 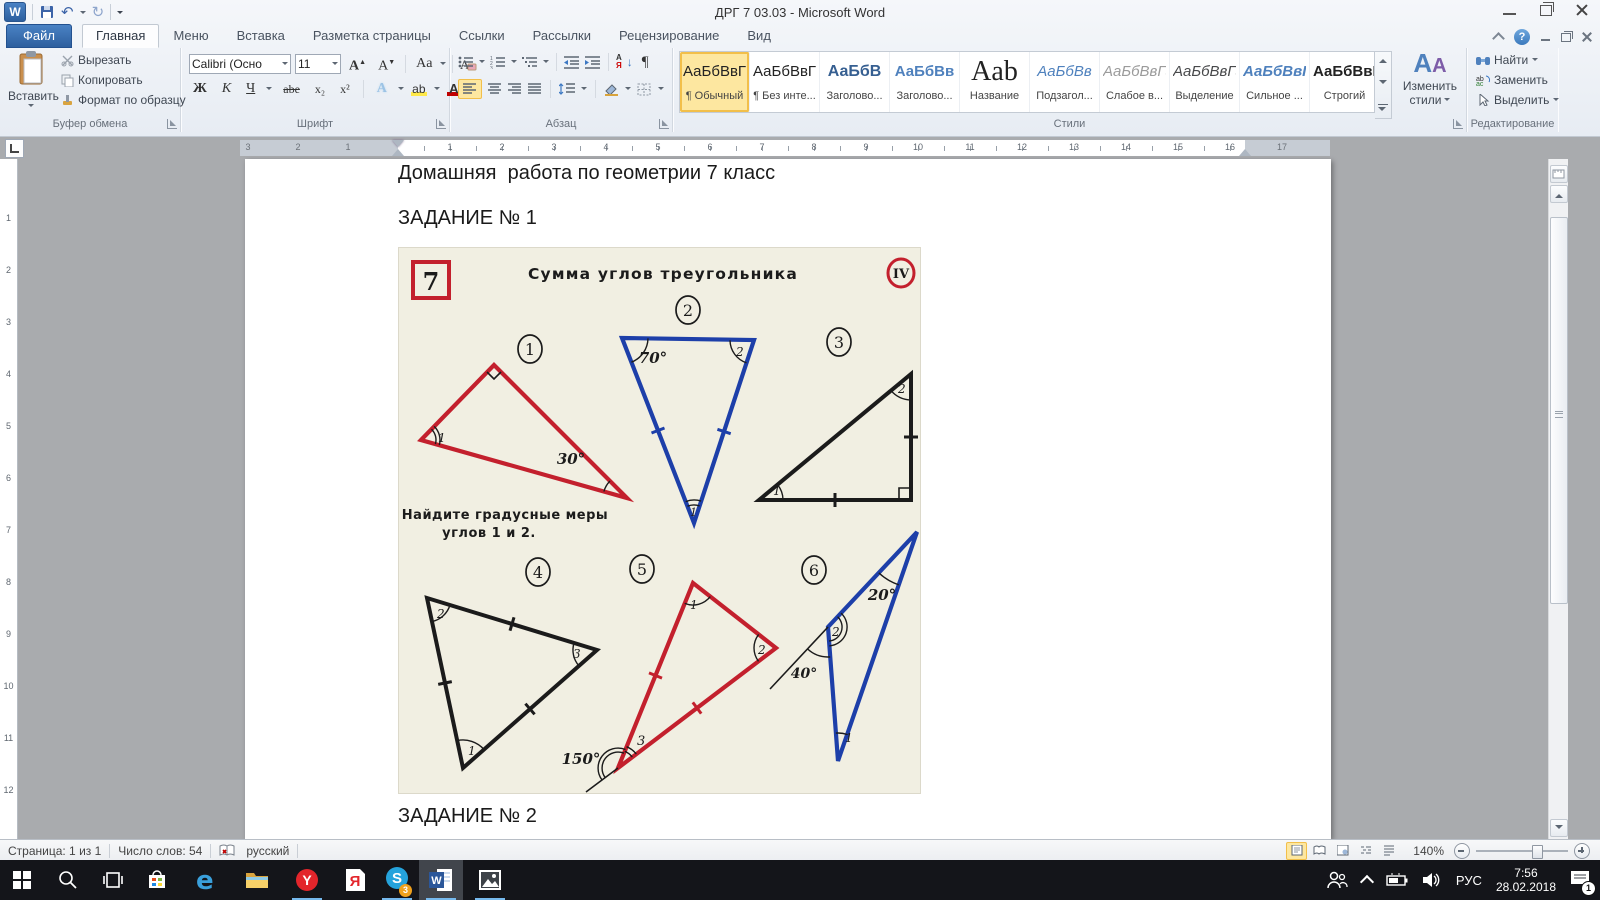 What do you see at coordinates (443, 65) in the screenshot?
I see `case-dropdown-icon` at bounding box center [443, 65].